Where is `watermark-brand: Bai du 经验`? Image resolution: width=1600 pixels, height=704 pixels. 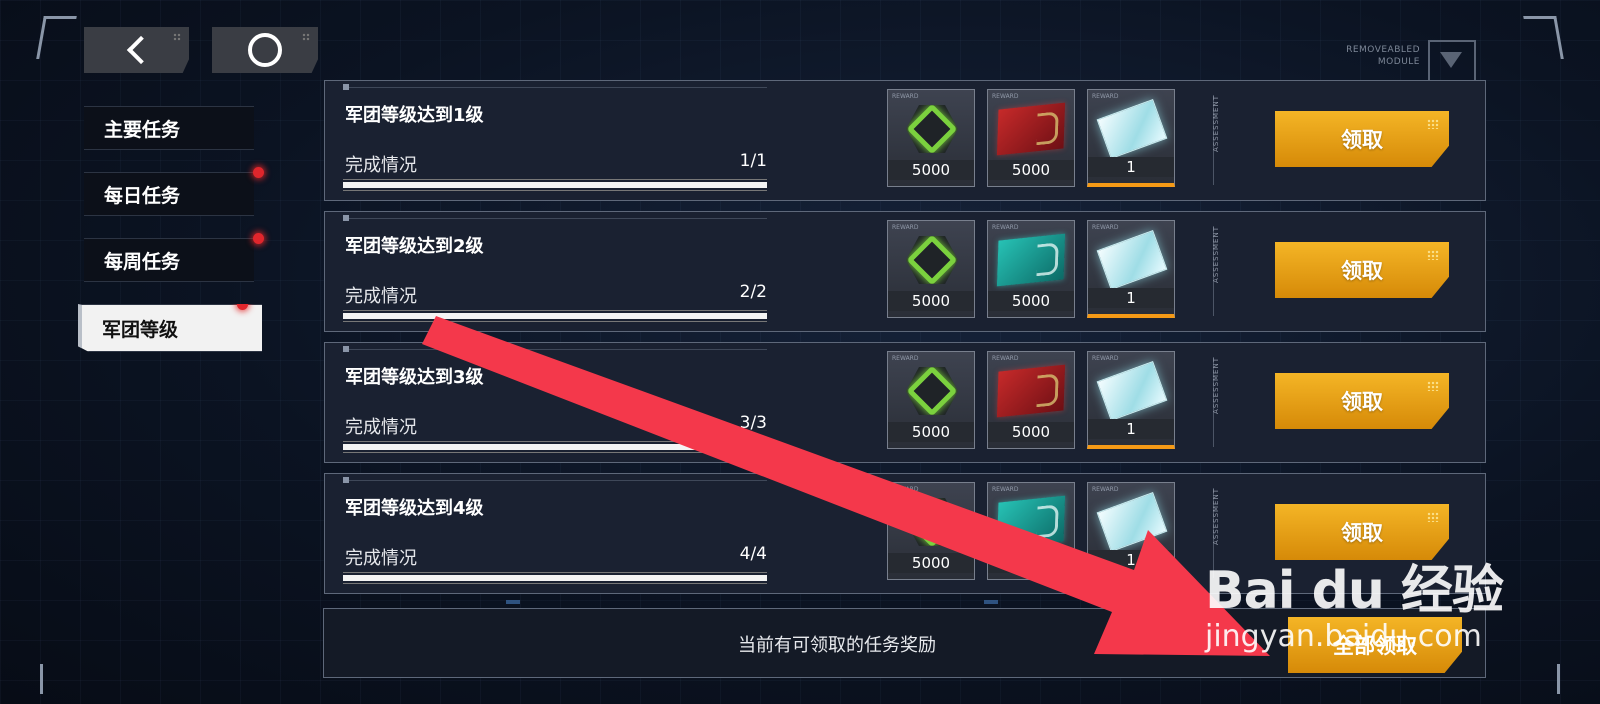 watermark-brand: Bai du 经验 is located at coordinates (1354, 591).